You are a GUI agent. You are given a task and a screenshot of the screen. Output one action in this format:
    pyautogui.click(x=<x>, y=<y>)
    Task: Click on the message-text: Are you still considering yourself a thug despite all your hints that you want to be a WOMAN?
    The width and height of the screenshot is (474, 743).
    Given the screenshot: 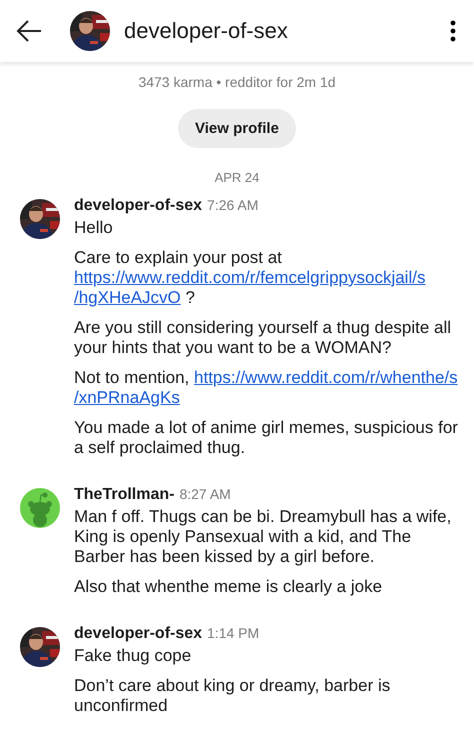 What is the action you would take?
    pyautogui.click(x=263, y=338)
    